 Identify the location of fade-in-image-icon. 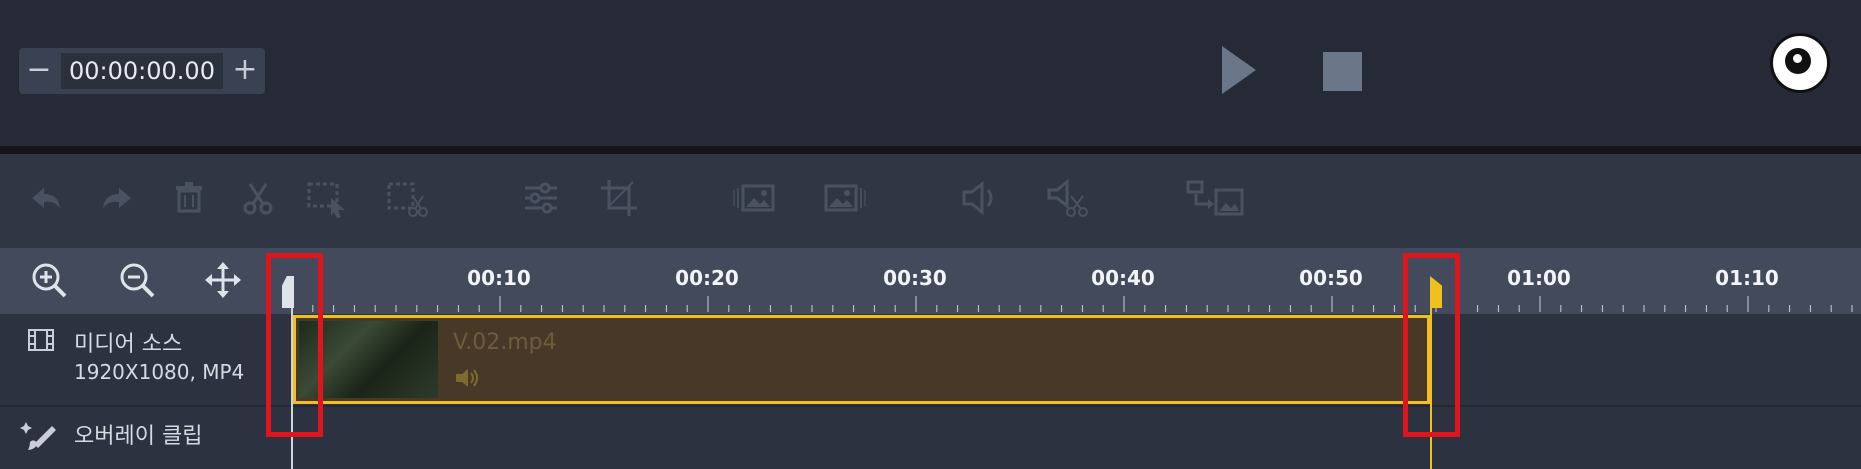
(754, 198).